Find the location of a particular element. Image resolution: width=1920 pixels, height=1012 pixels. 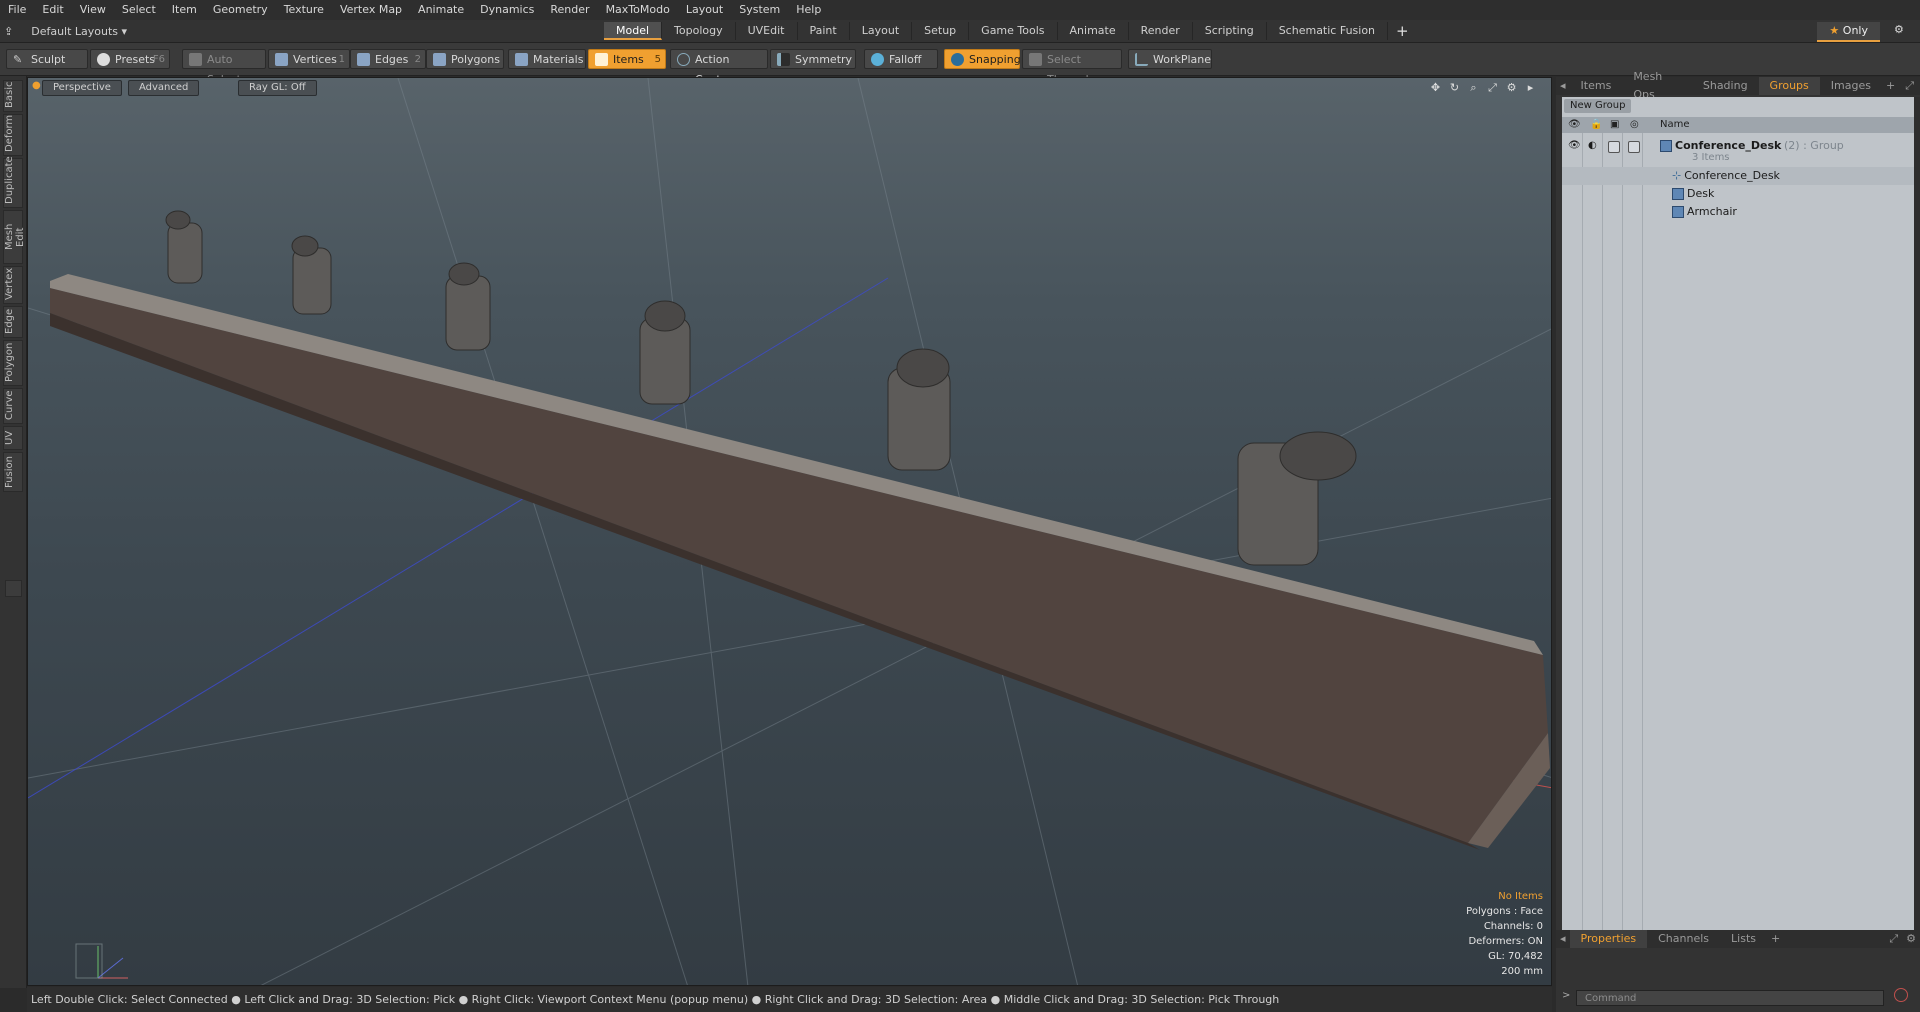

tab-render: Render is located at coordinates (1161, 31).